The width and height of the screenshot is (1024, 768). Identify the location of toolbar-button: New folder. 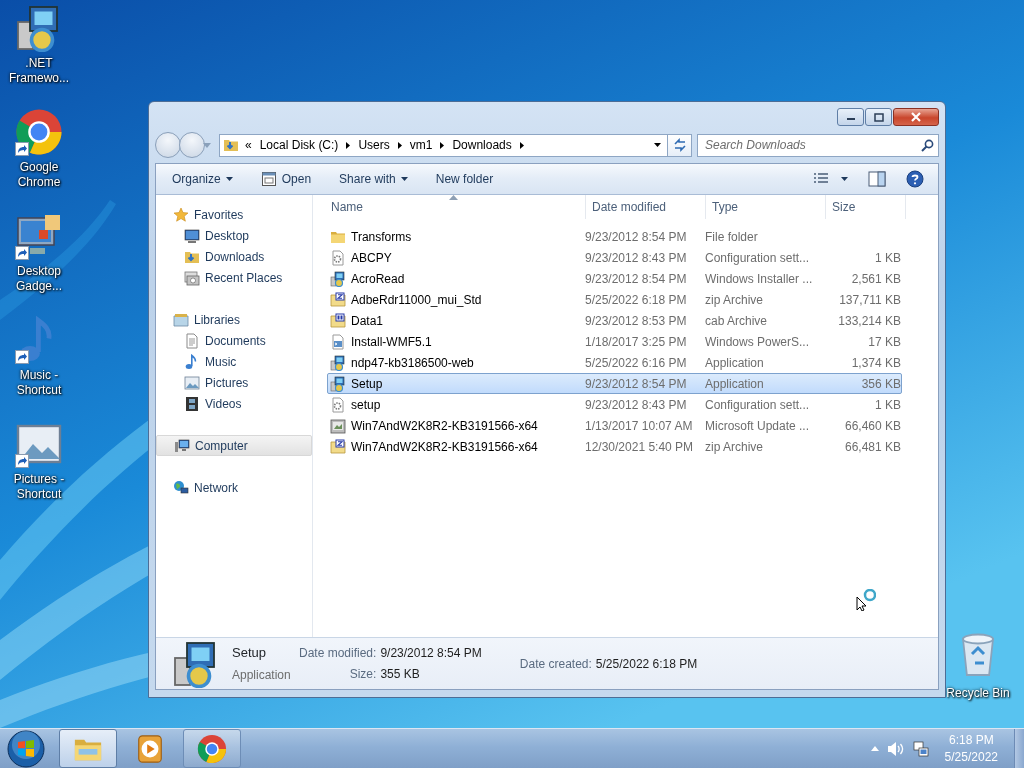
(464, 179).